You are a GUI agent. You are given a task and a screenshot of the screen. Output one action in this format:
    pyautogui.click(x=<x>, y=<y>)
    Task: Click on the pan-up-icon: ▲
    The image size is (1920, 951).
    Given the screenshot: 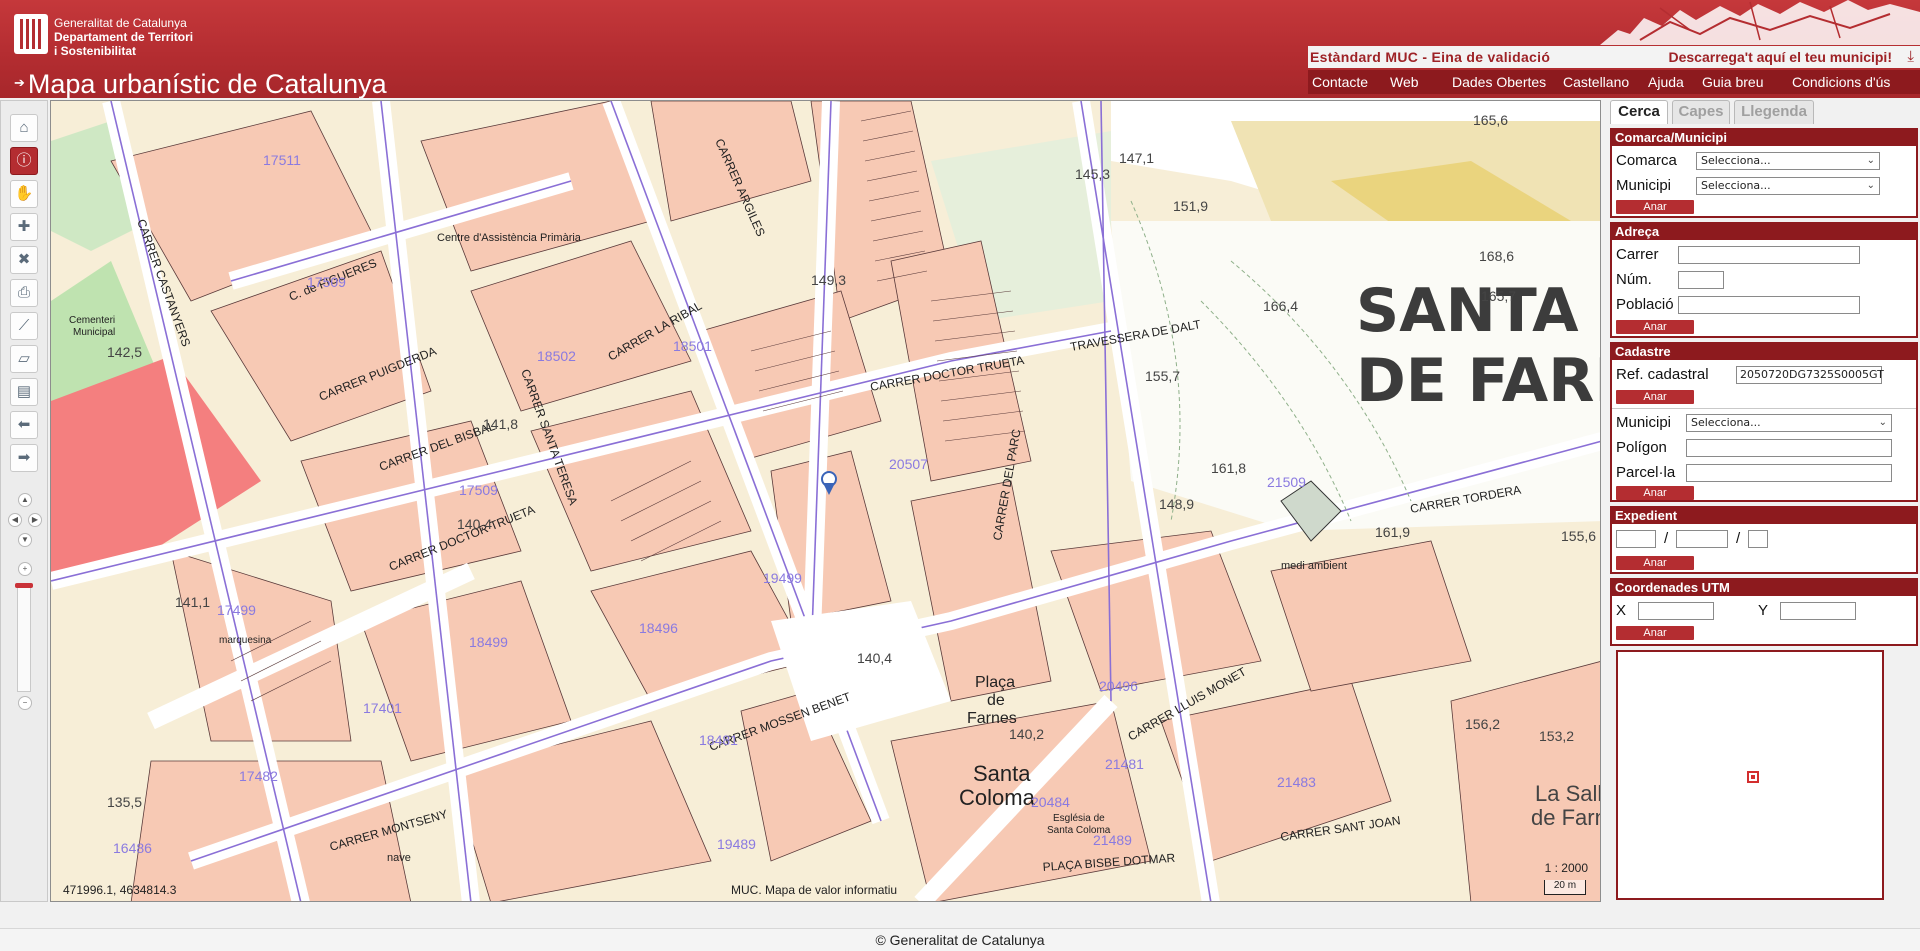 What is the action you would take?
    pyautogui.click(x=25, y=500)
    